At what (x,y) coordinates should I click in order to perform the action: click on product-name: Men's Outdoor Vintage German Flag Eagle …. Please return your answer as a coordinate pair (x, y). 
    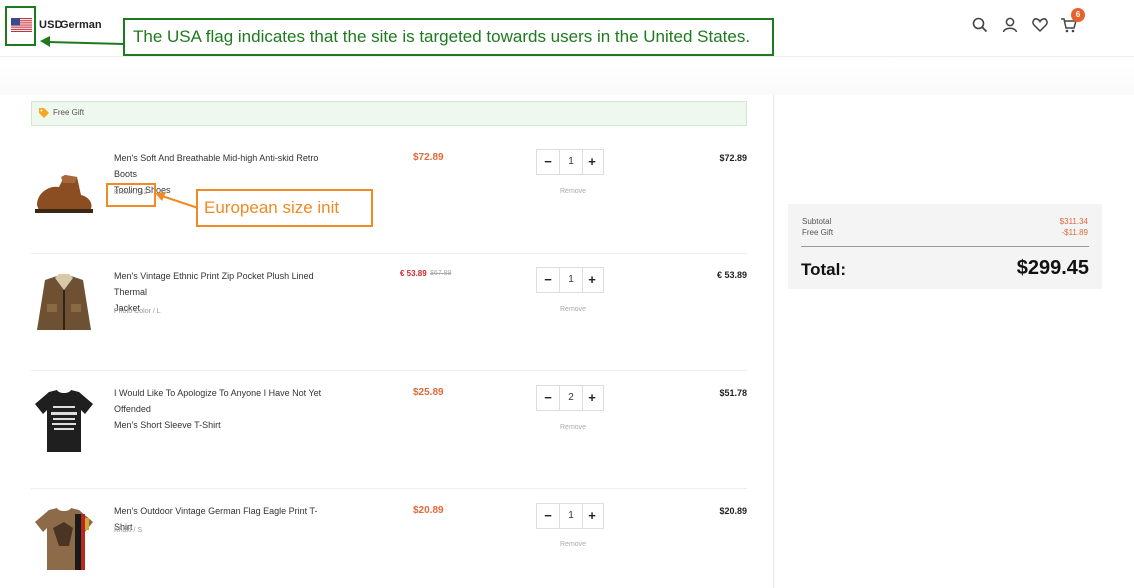
    Looking at the image, I should click on (219, 519).